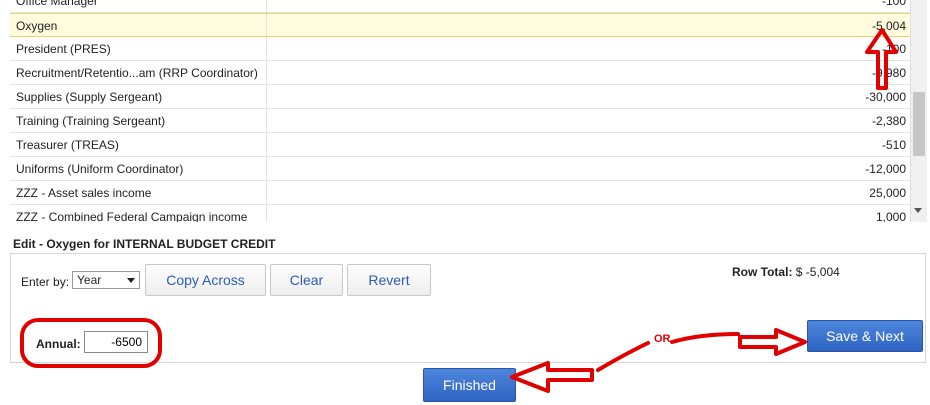  I want to click on chevron-down-icon, so click(131, 280).